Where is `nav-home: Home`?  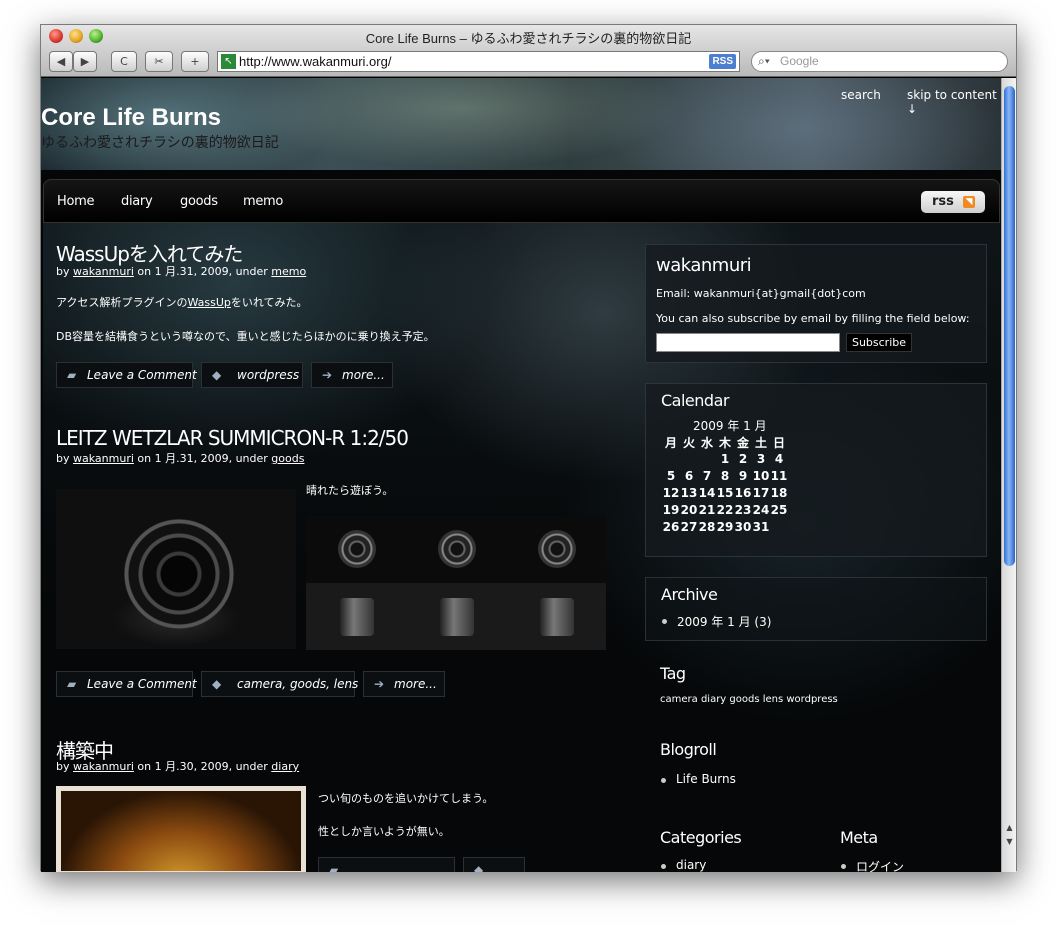
nav-home: Home is located at coordinates (76, 201).